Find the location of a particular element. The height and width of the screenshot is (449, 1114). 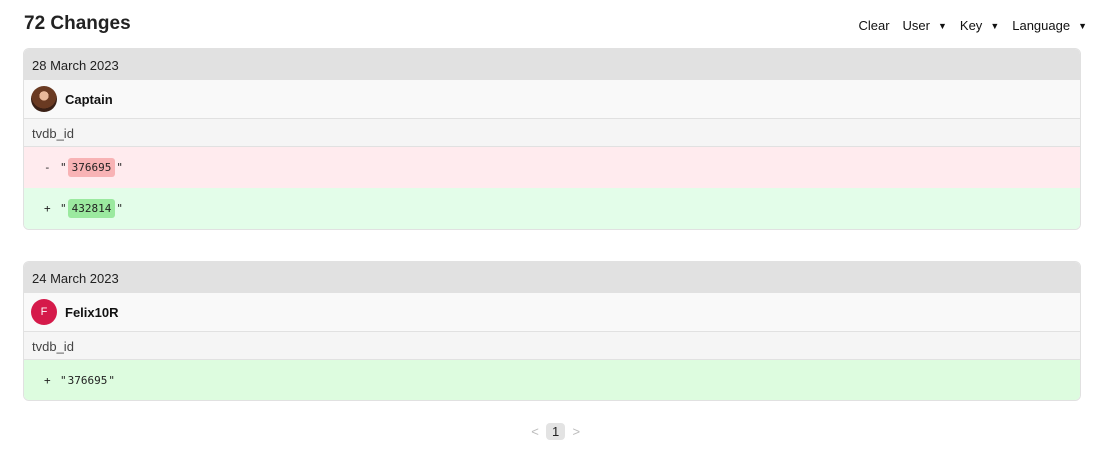

clear-label: Clear is located at coordinates (874, 25).